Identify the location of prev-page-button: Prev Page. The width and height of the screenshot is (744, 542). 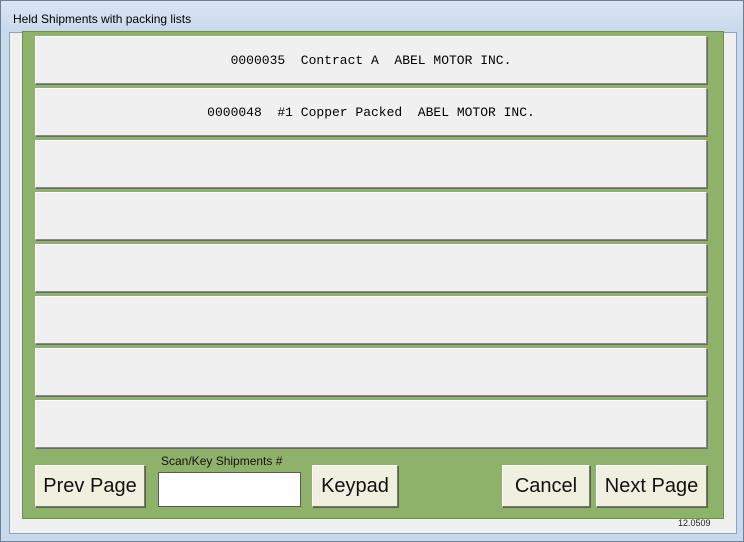
(90, 486).